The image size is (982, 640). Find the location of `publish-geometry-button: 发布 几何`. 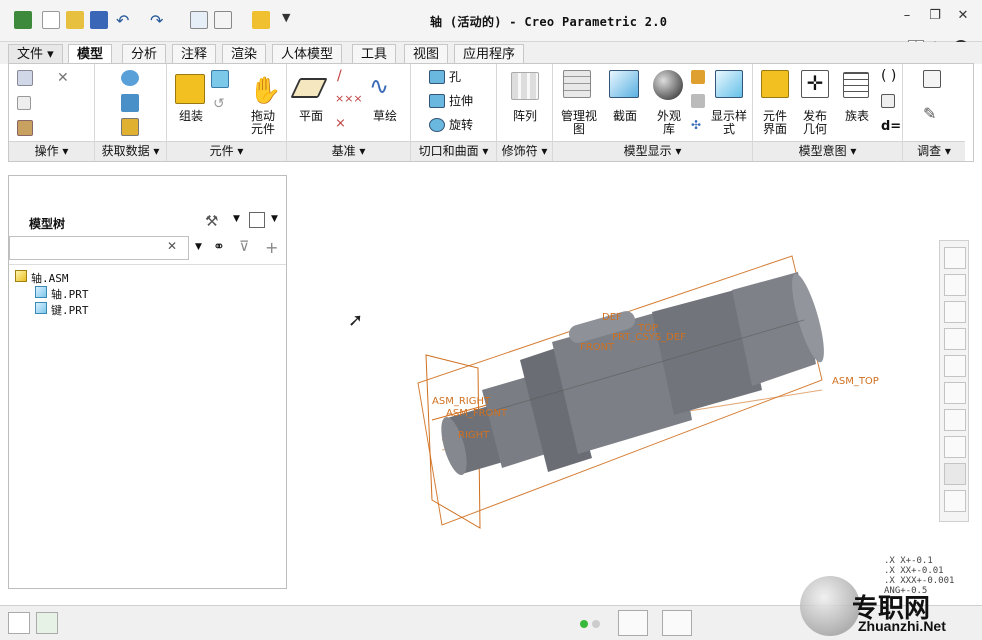

publish-geometry-button: 发布 几何 is located at coordinates (815, 123).